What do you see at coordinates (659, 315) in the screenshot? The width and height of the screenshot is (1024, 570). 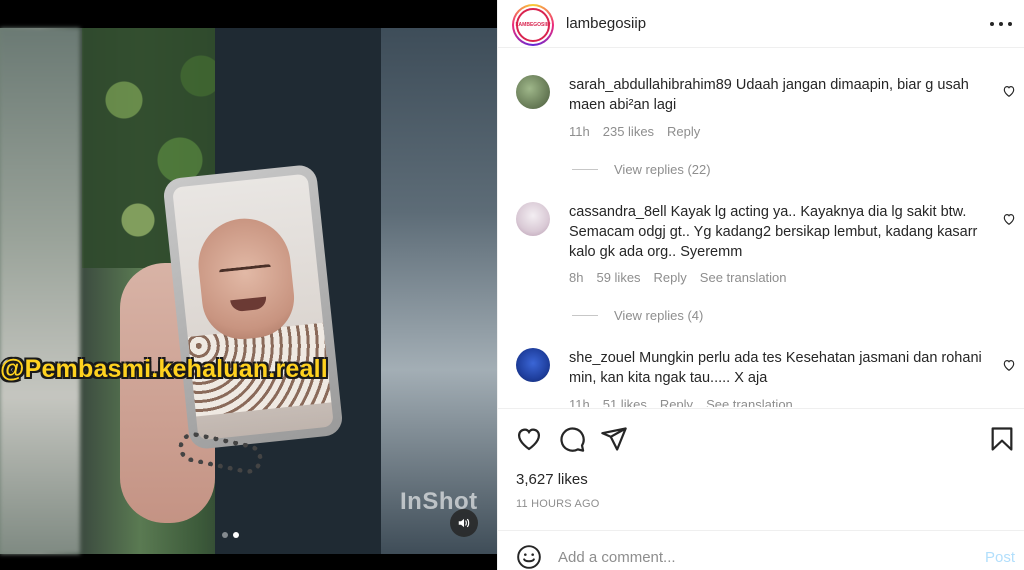 I see `view-replies-label: View replies (4)` at bounding box center [659, 315].